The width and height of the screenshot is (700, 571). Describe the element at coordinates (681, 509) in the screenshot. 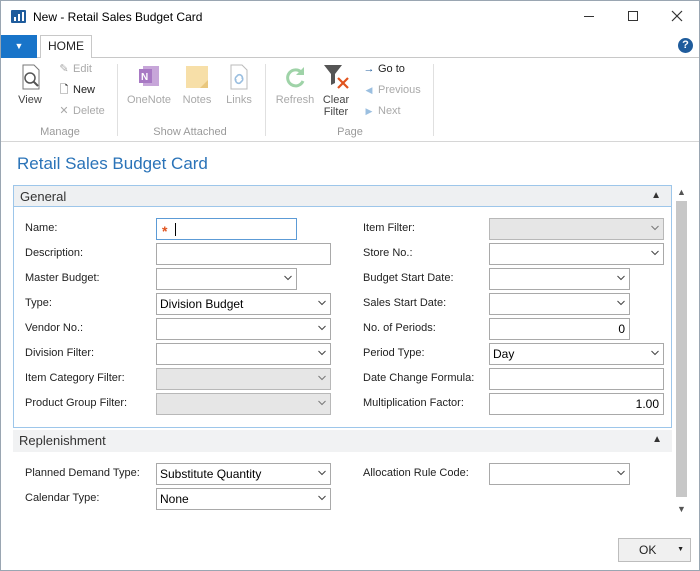

I see `scroll-down-icon: ▼` at that location.